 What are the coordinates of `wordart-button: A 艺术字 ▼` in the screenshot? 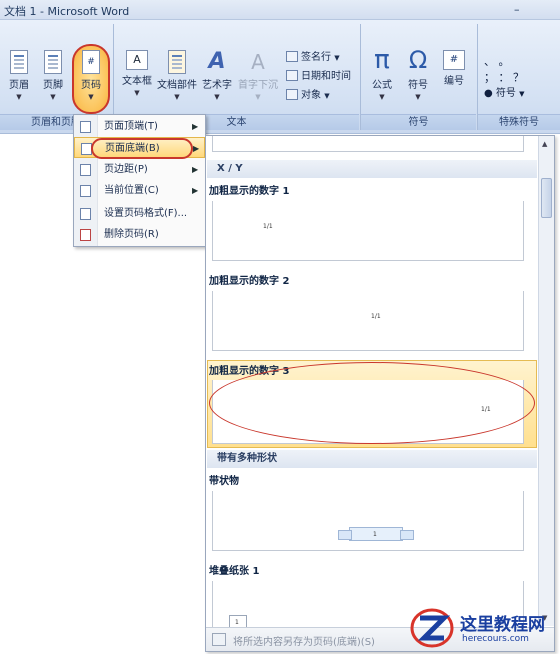 It's located at (217, 75).